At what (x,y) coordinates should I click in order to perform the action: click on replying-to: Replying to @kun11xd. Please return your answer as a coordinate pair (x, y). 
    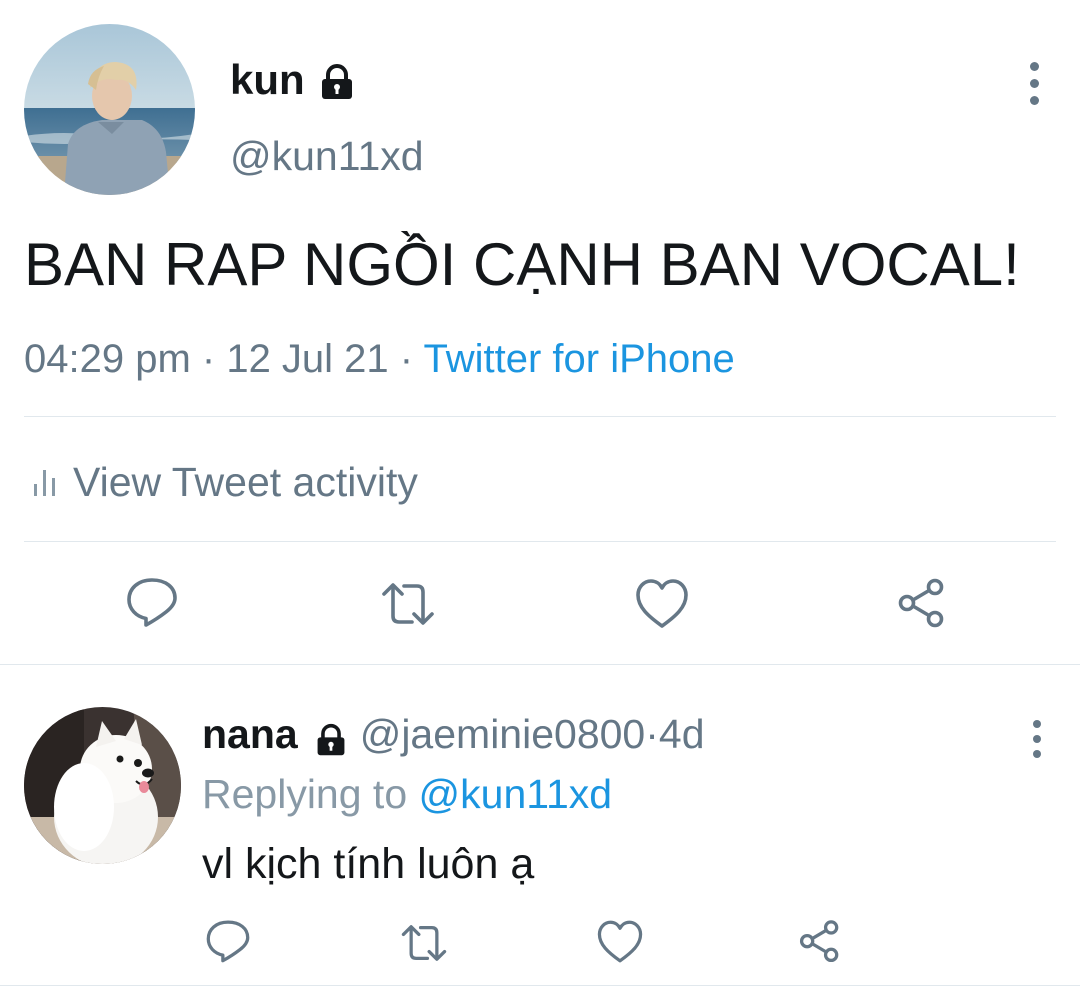
    Looking at the image, I should click on (407, 794).